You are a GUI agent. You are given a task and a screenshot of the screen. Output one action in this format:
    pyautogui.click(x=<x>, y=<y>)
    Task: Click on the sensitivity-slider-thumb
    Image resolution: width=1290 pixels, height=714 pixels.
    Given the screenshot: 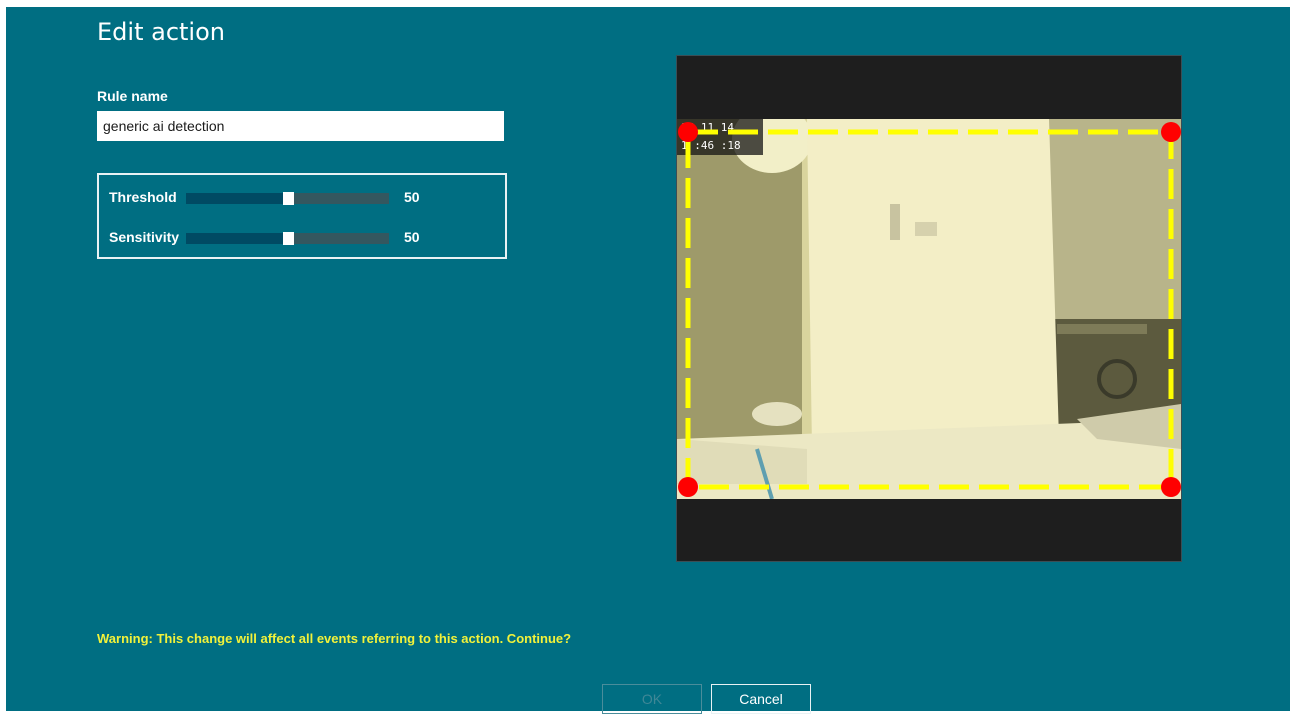 What is the action you would take?
    pyautogui.click(x=288, y=238)
    